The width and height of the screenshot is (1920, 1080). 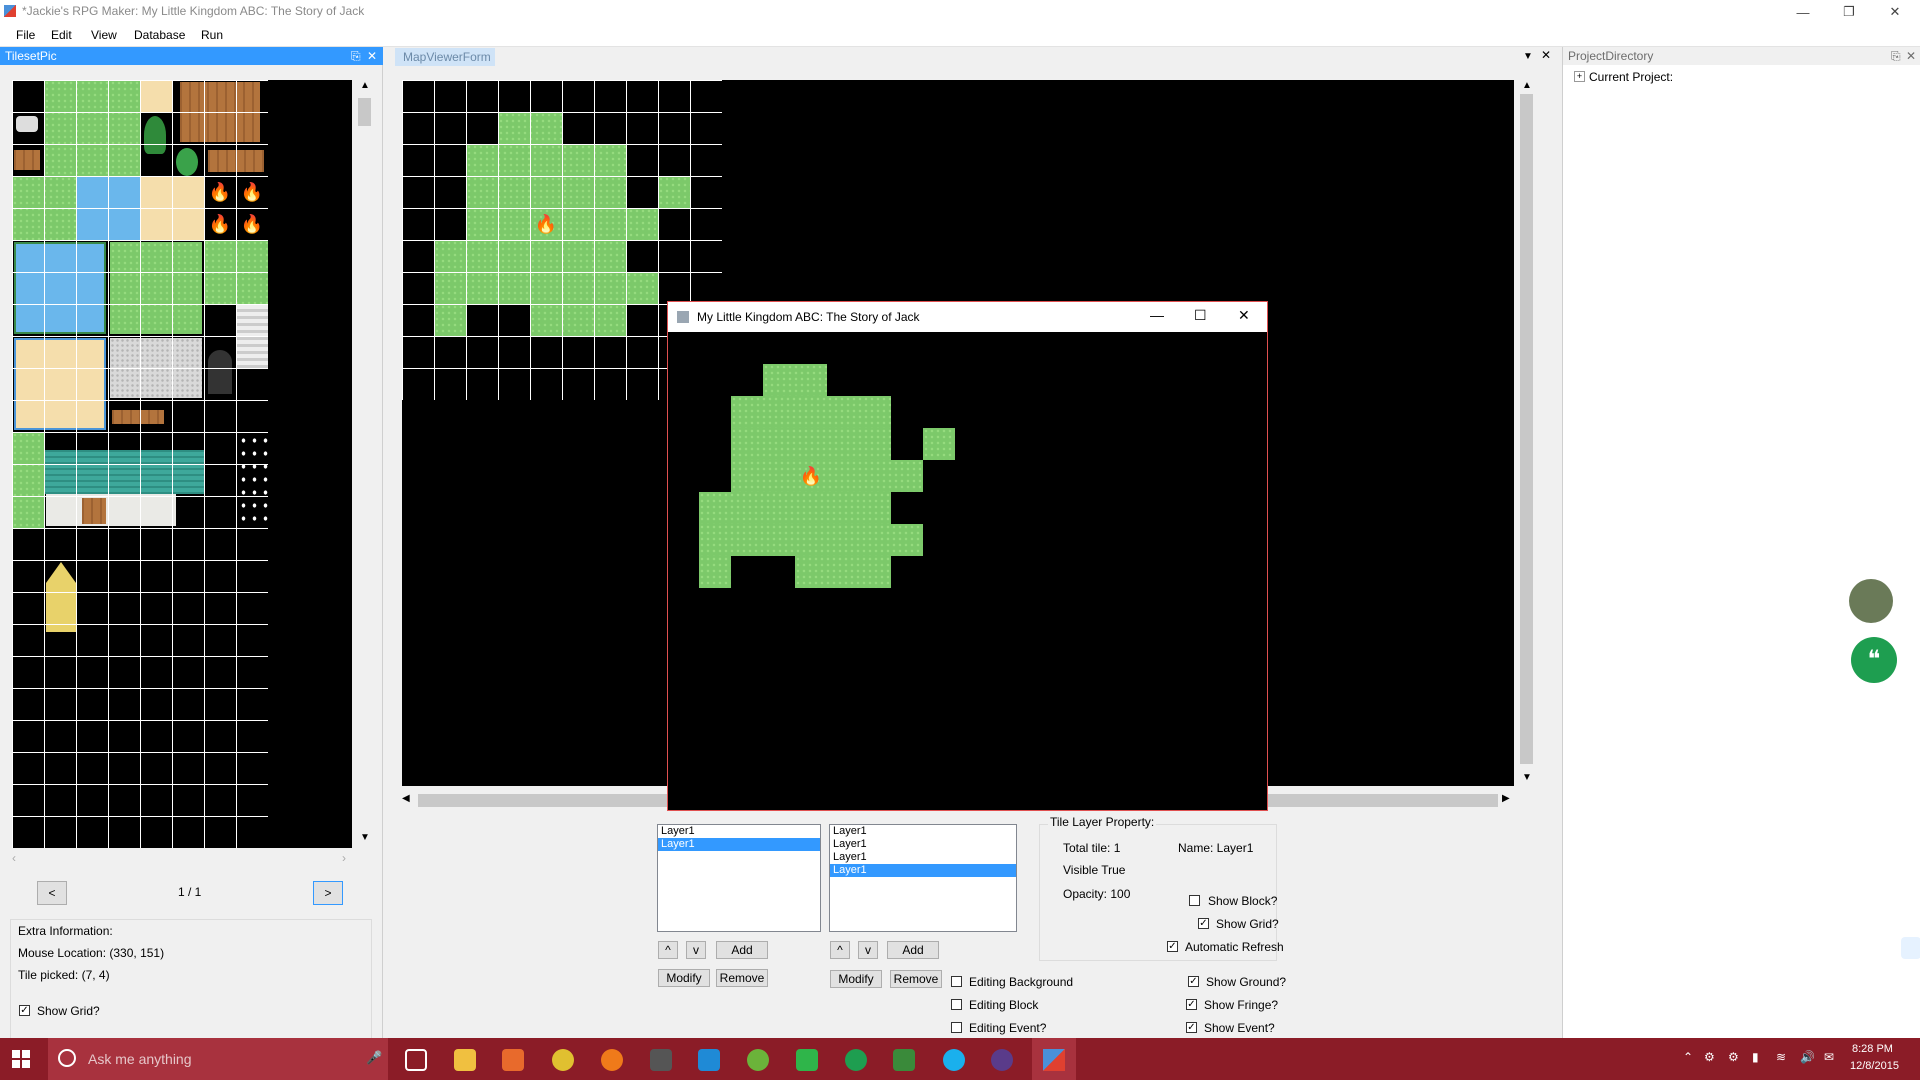 I want to click on tab-map-viewer: MapViewerForm, so click(x=445, y=57).